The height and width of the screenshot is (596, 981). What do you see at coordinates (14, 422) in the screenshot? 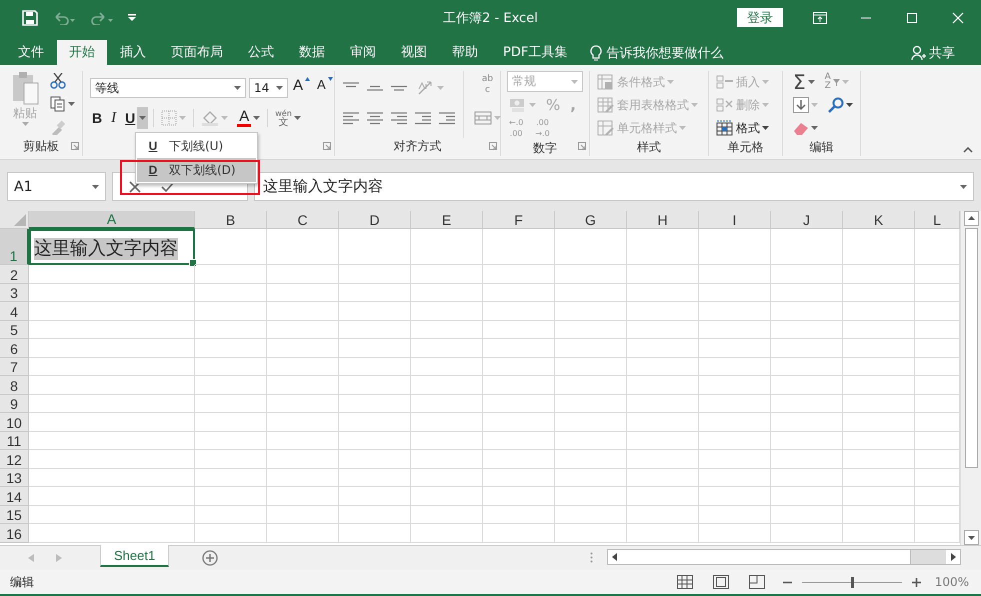
I see `row-header: 10` at bounding box center [14, 422].